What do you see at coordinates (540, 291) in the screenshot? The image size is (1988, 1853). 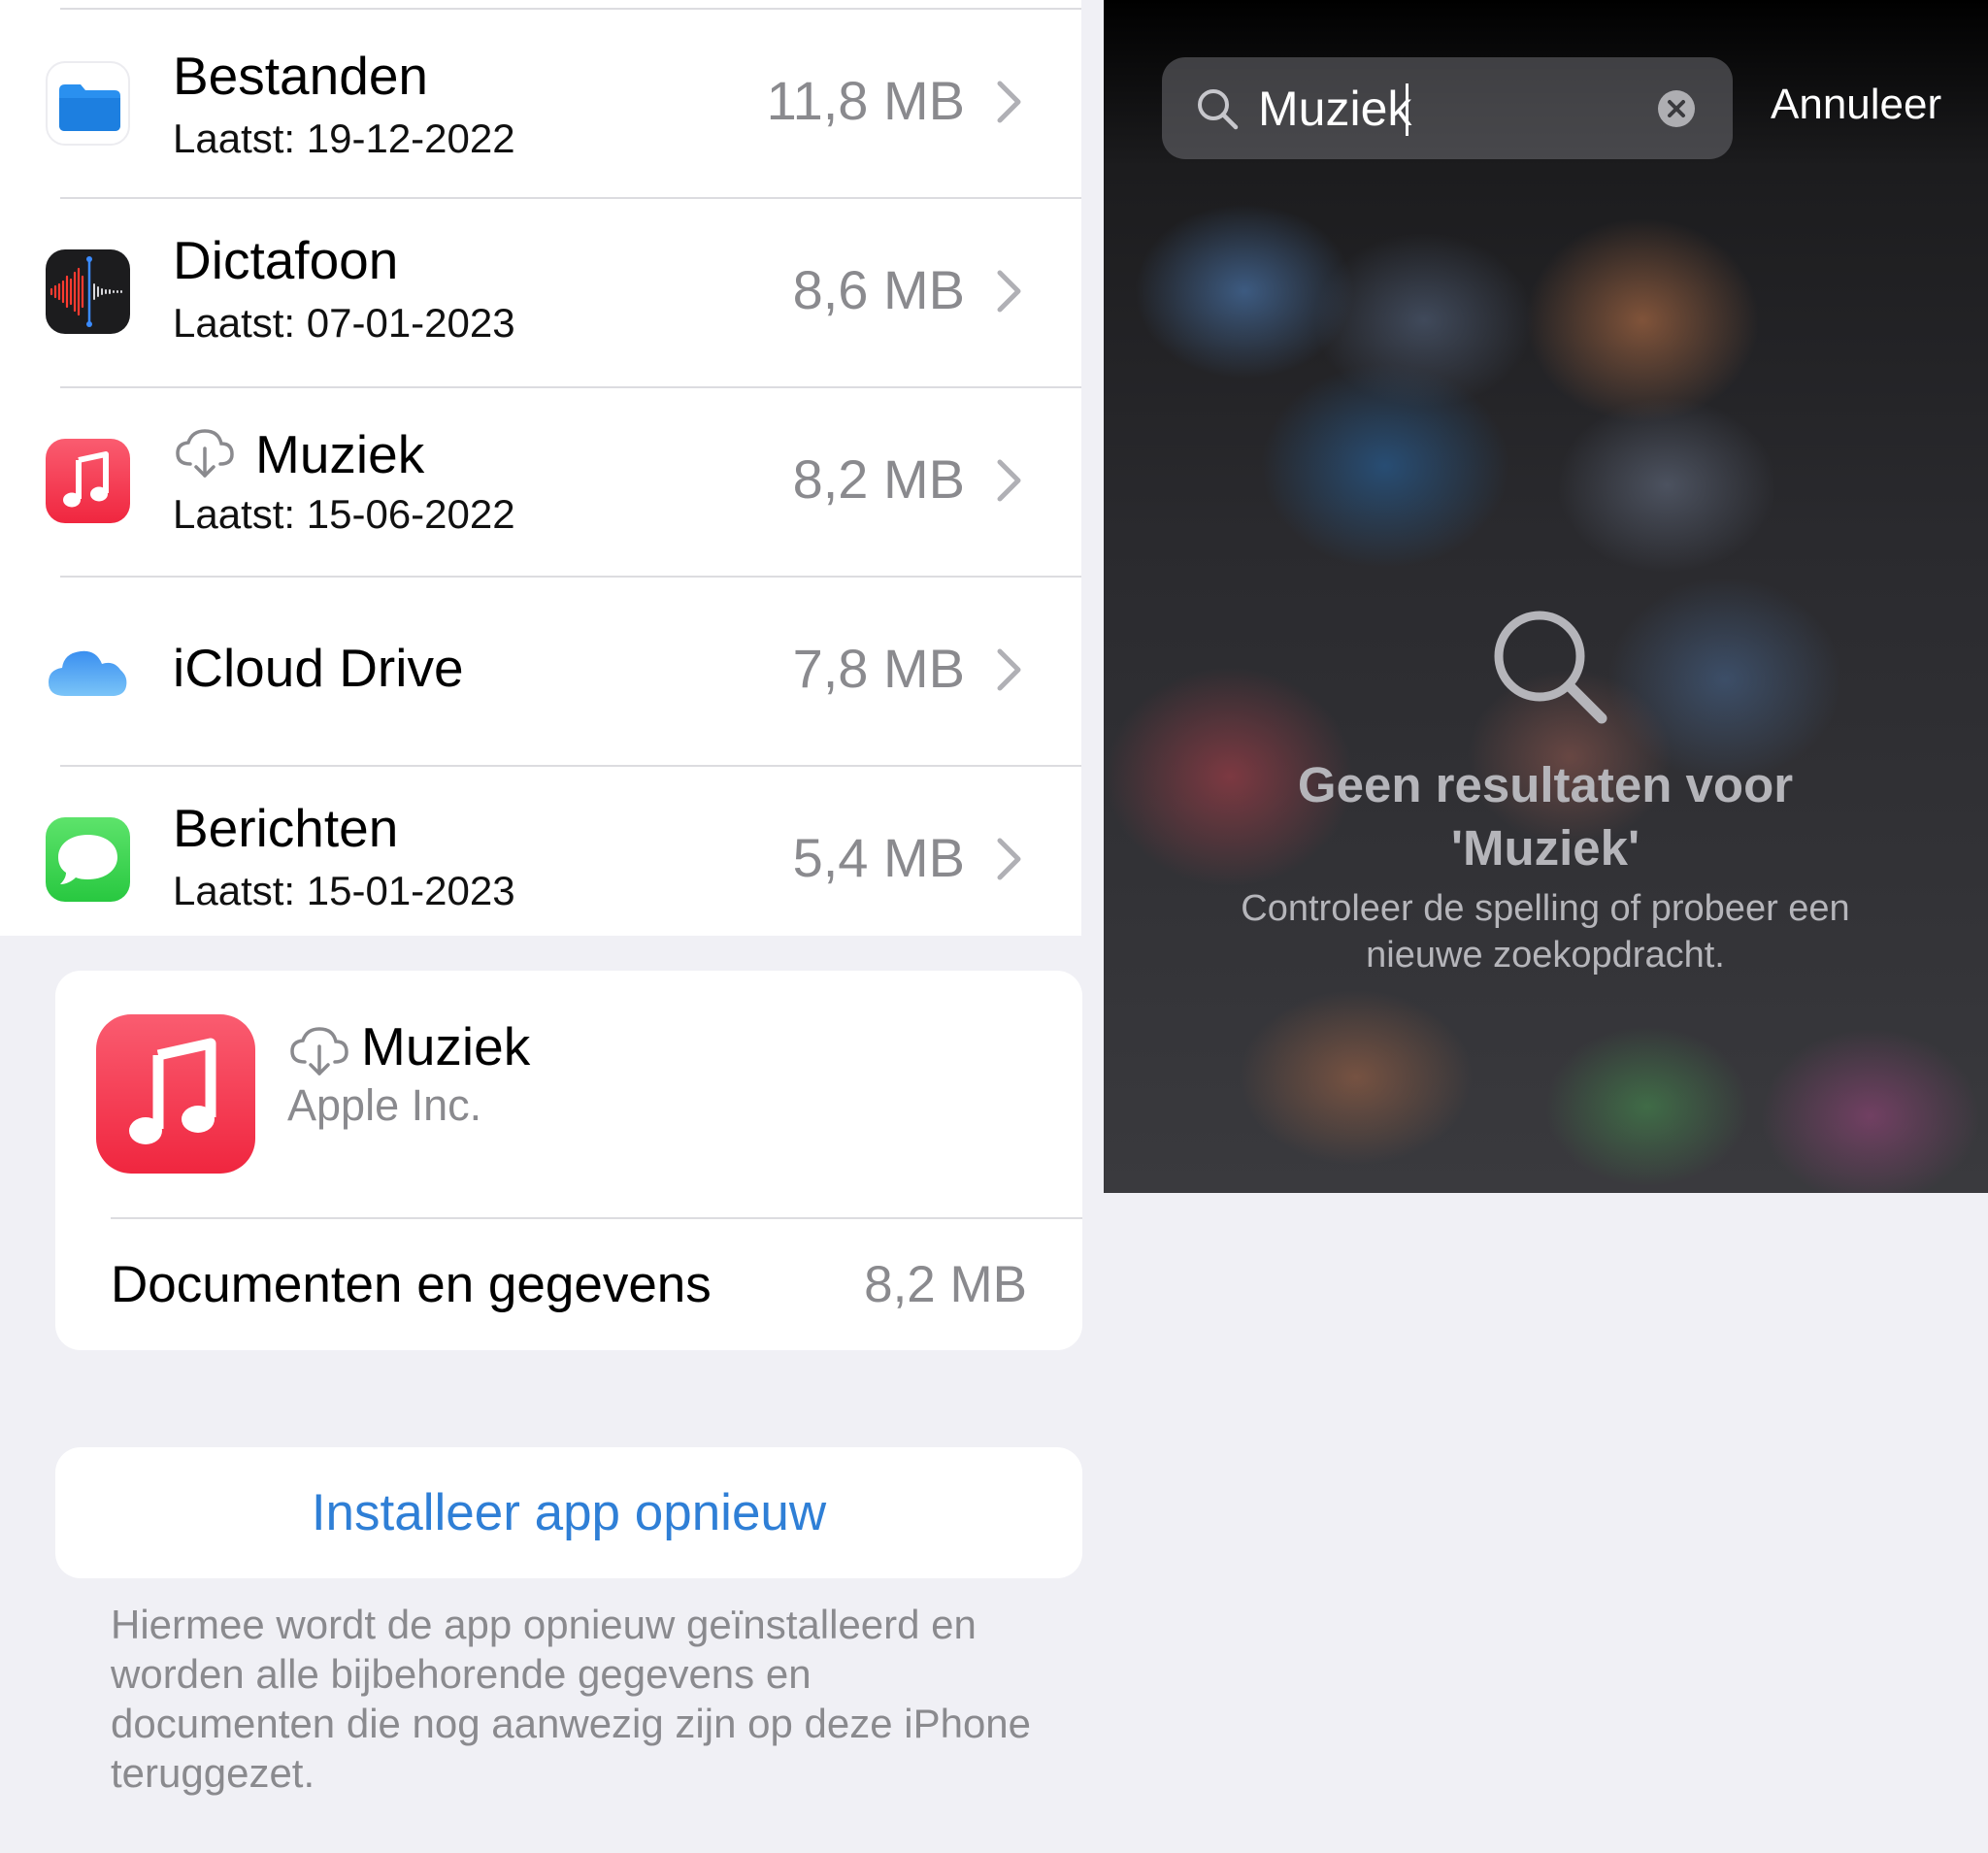 I see `list-item: Dictafoon Laatst: 07-01-2023 8,6 MB` at bounding box center [540, 291].